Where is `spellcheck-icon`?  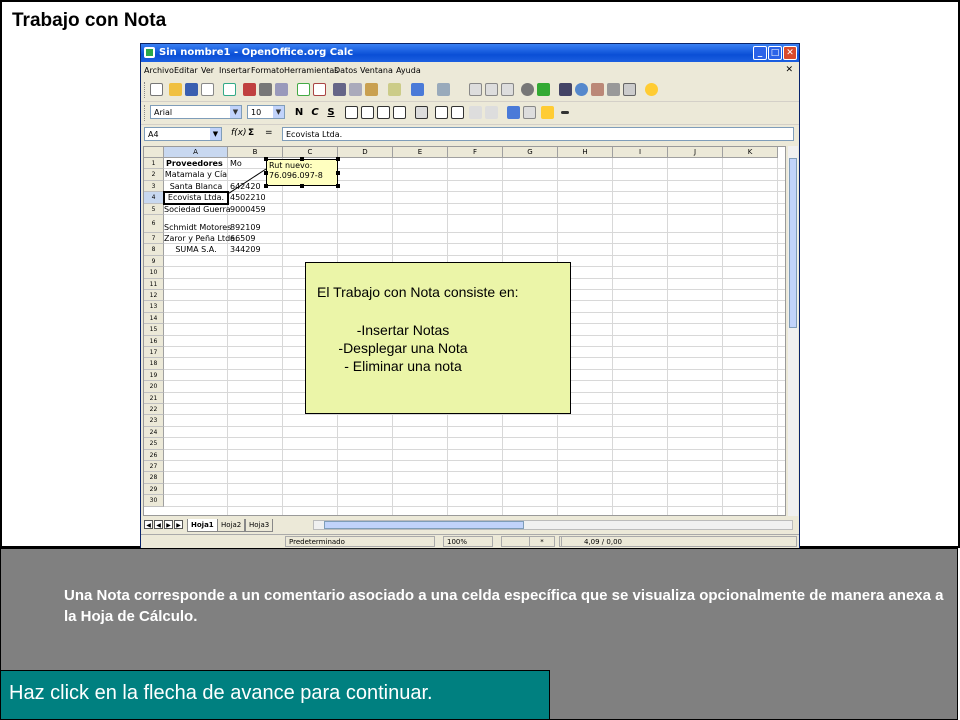
spellcheck-icon is located at coordinates (303, 89).